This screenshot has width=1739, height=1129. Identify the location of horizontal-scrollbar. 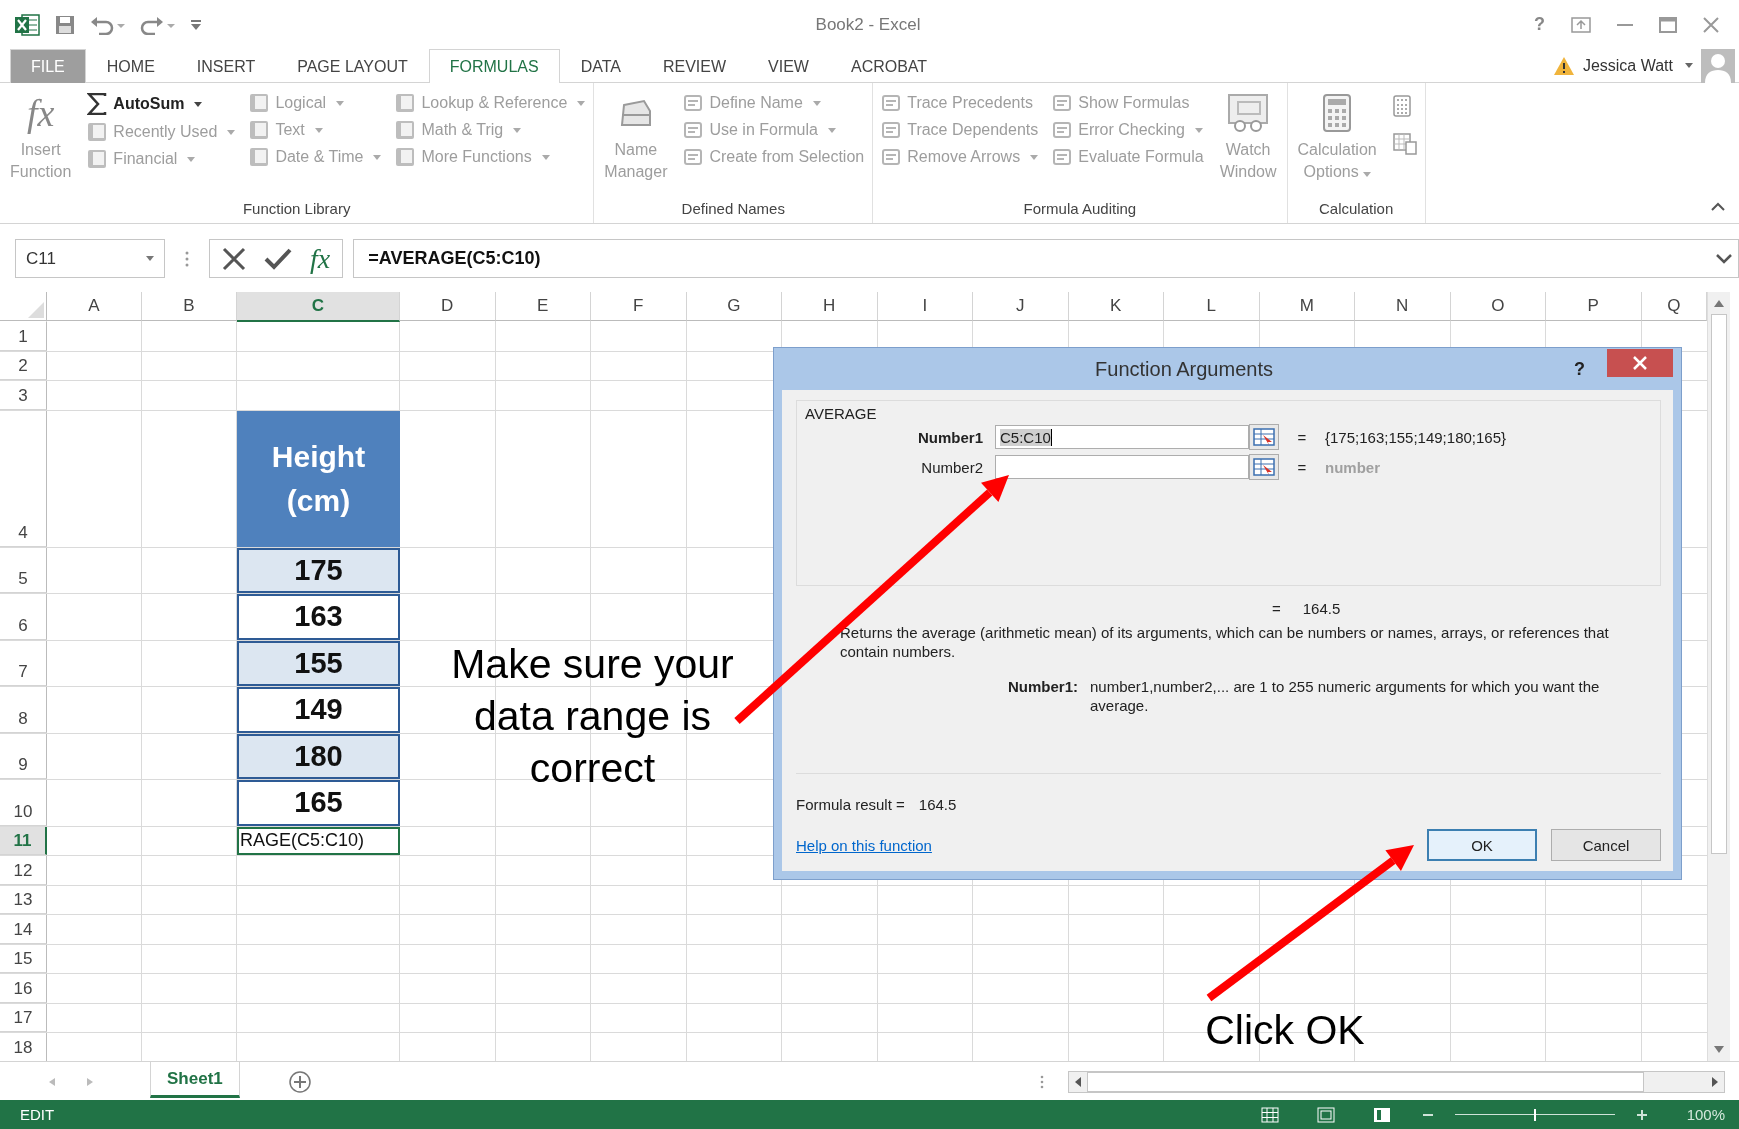
(1396, 1081).